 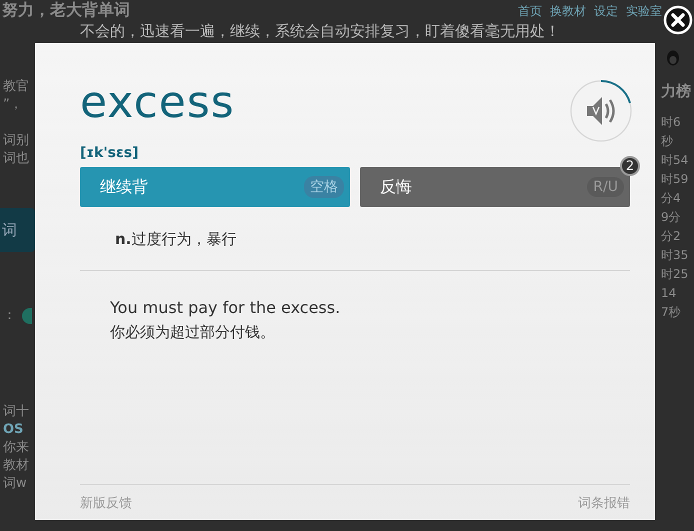 I want to click on action-button: 继续背 空格, so click(x=215, y=187).